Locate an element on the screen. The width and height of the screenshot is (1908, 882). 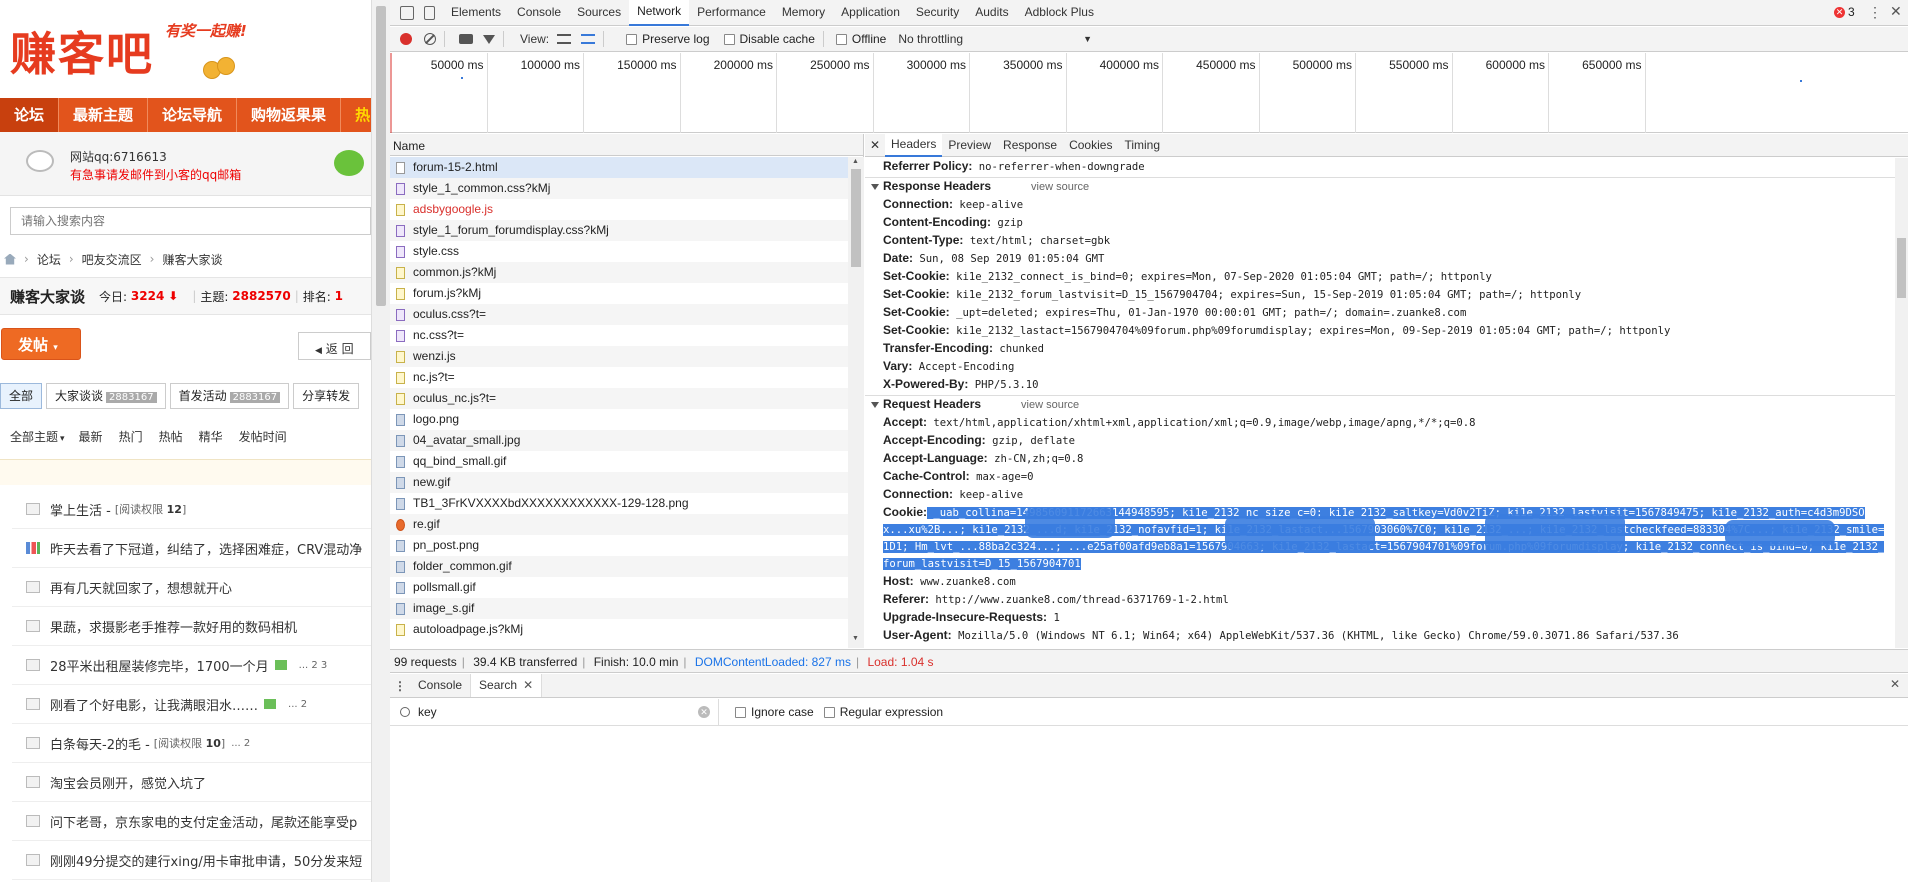
request-name: adsbygoogle.js is located at coordinates (453, 209).